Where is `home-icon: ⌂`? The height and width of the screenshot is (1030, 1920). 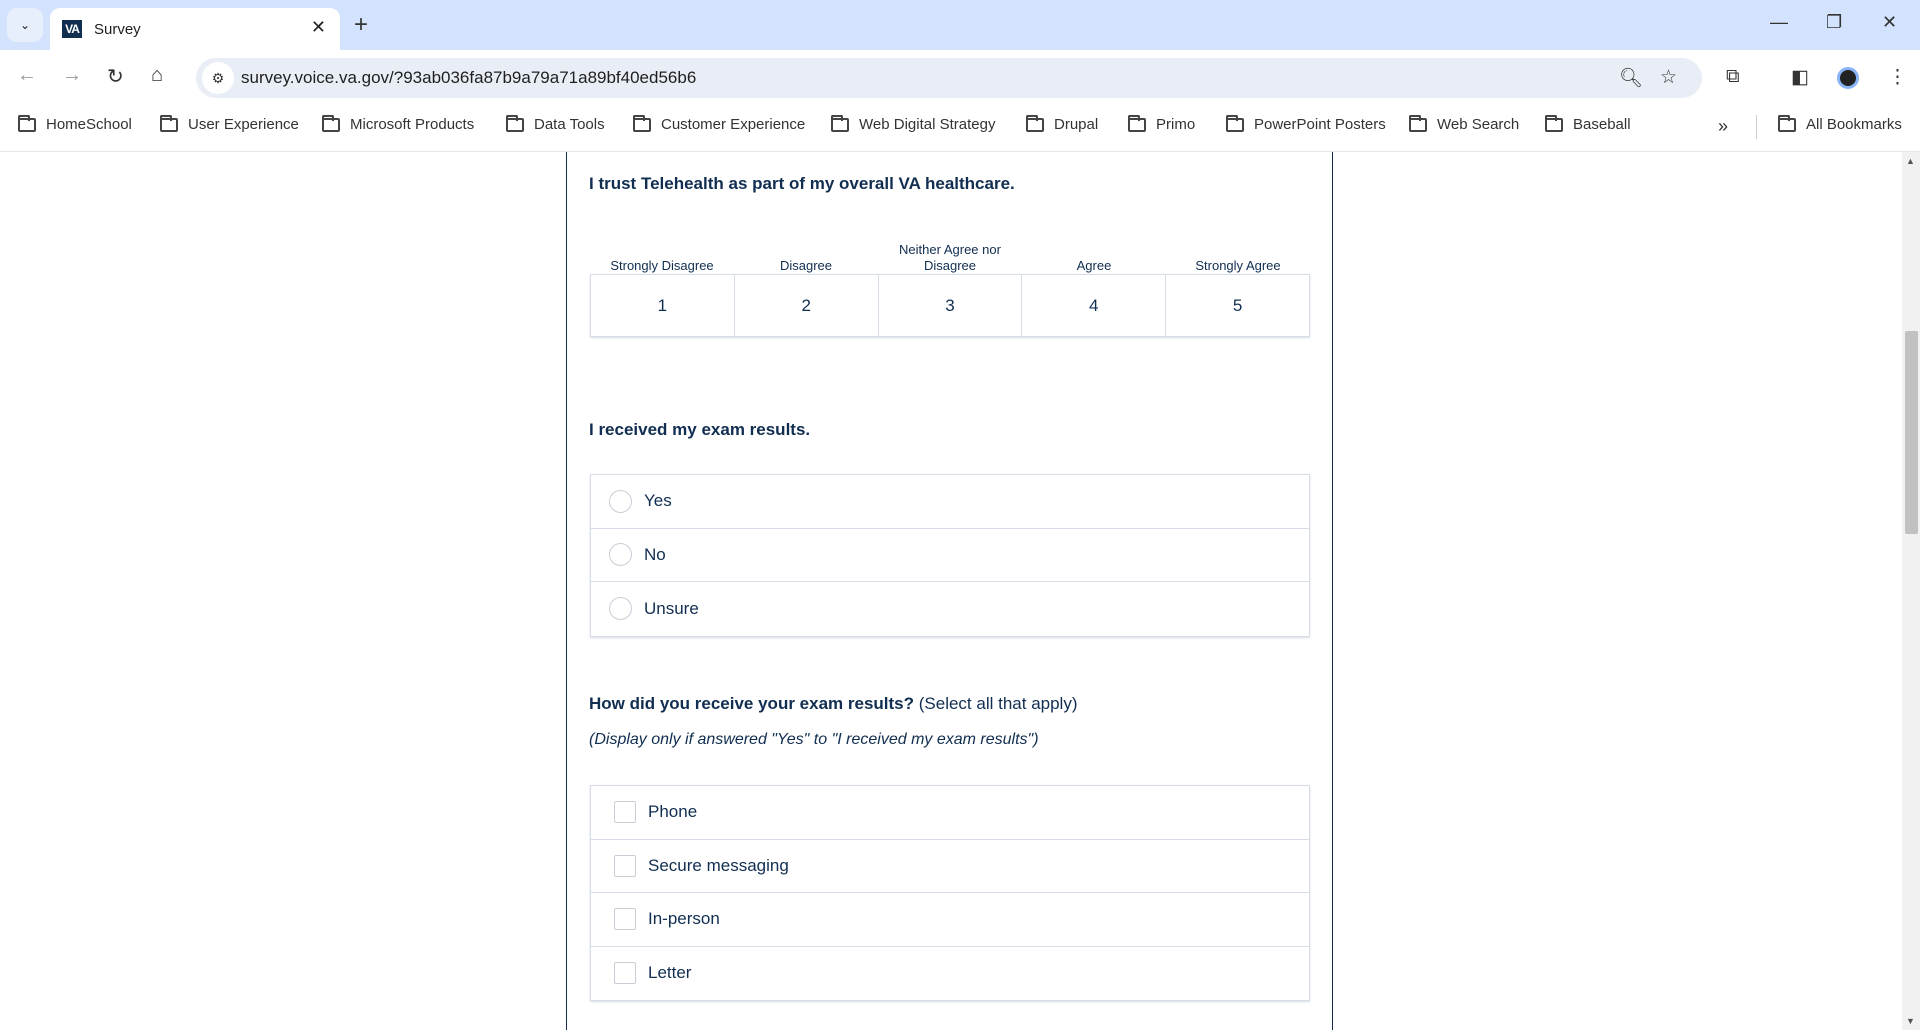
home-icon: ⌂ is located at coordinates (157, 75).